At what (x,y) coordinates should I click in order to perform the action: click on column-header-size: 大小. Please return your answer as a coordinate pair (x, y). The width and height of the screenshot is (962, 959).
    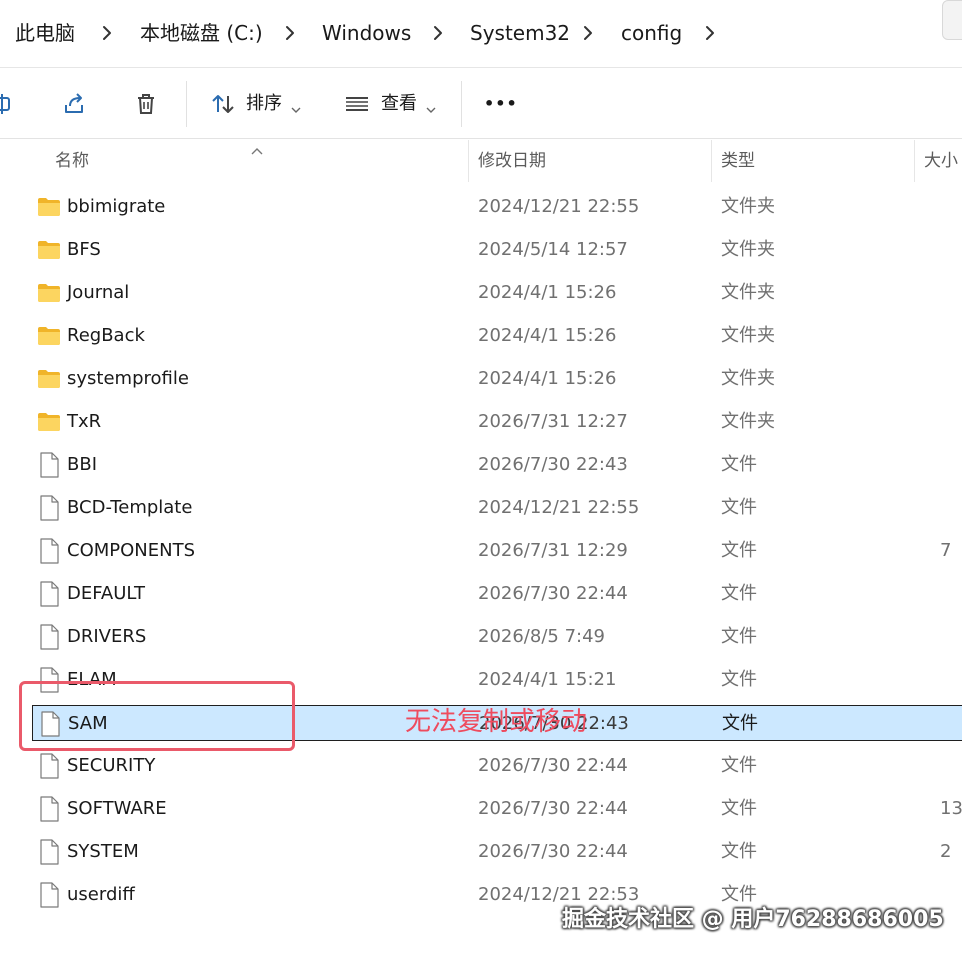
    Looking at the image, I should click on (941, 161).